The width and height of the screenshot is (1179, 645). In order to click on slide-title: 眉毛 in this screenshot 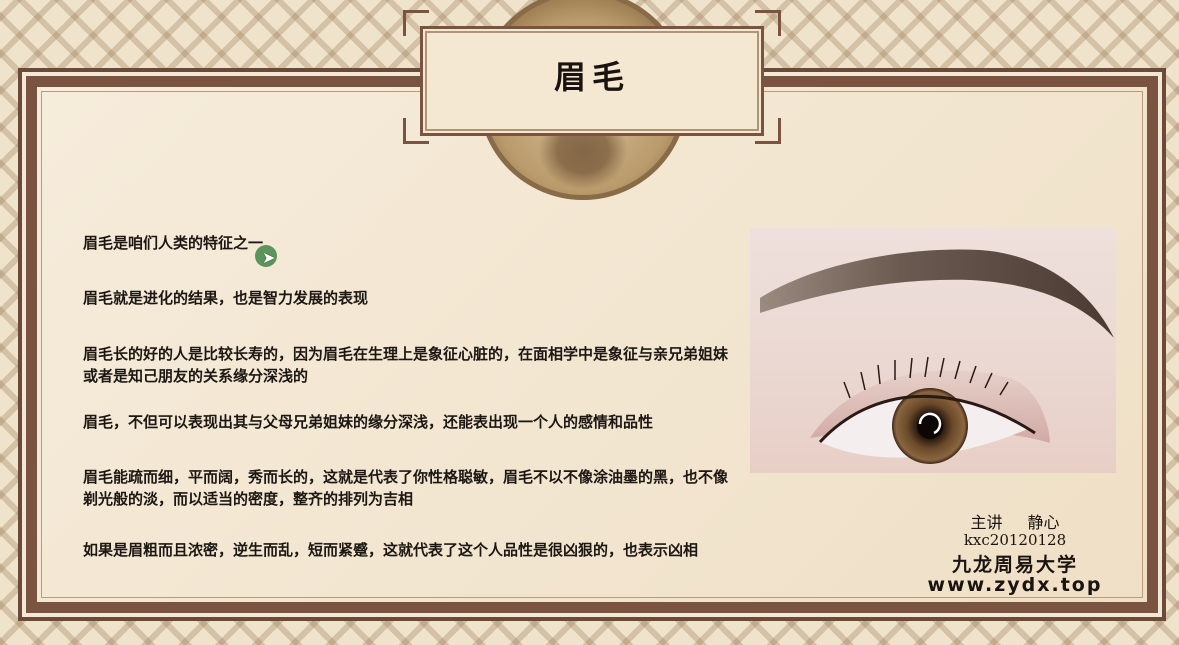, I will do `click(591, 77)`.